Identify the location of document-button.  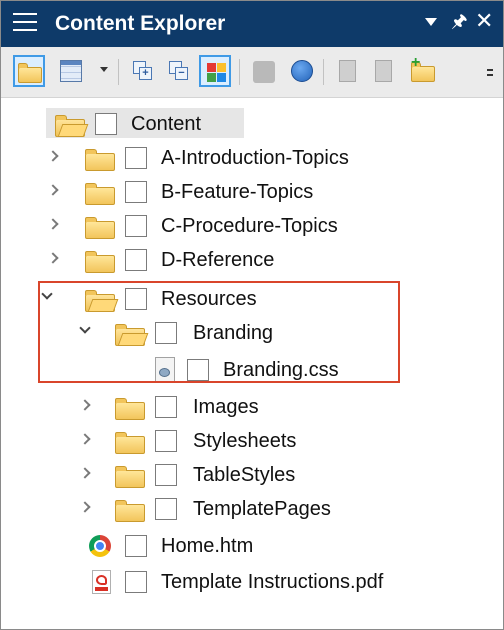
(347, 71).